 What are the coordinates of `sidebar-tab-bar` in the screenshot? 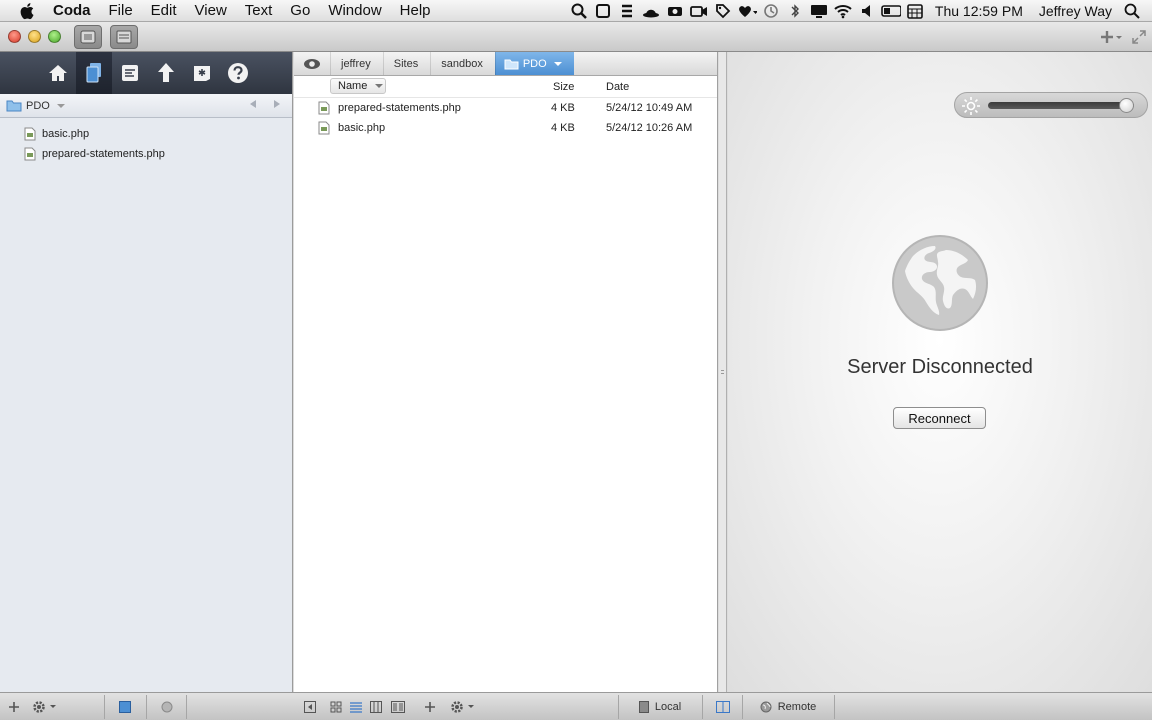 It's located at (146, 73).